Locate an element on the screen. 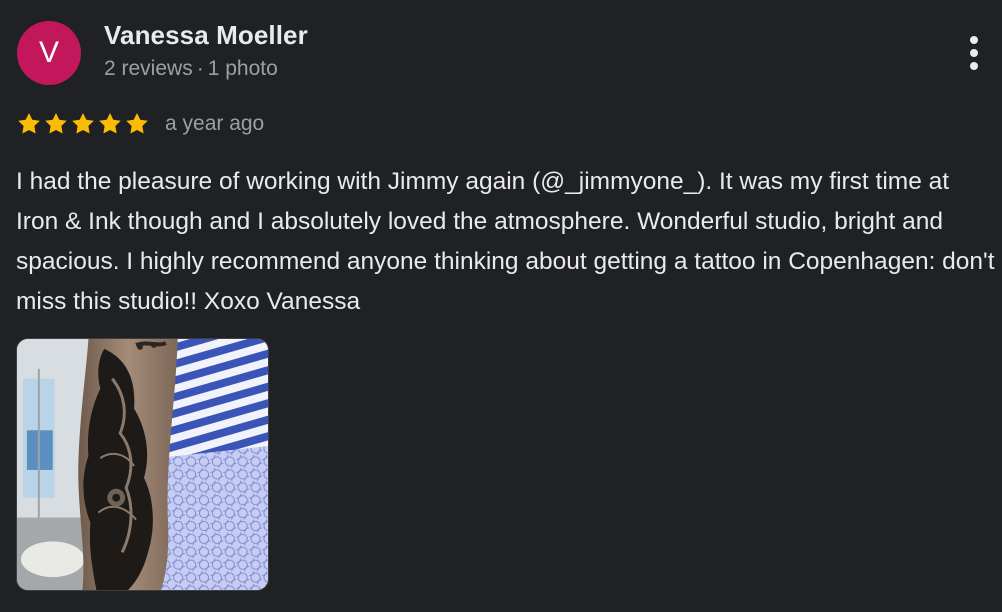 The width and height of the screenshot is (1002, 612). more-options-button is located at coordinates (974, 53).